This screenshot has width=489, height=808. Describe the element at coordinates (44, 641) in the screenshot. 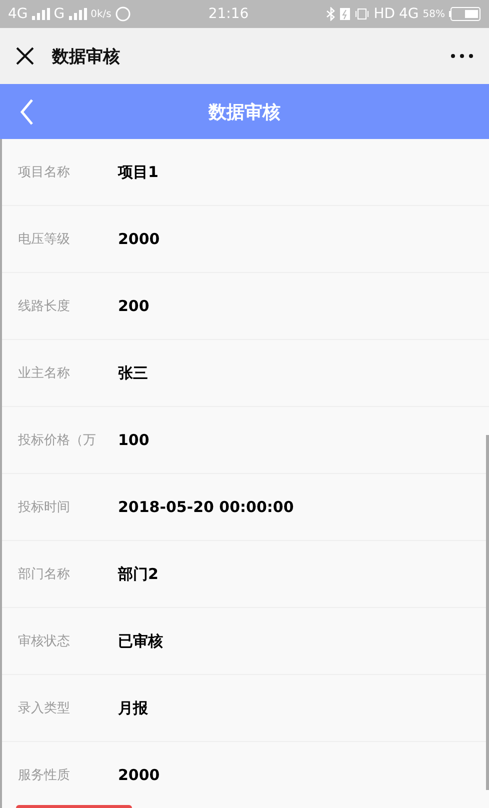

I see `field-label: 审核状态` at that location.